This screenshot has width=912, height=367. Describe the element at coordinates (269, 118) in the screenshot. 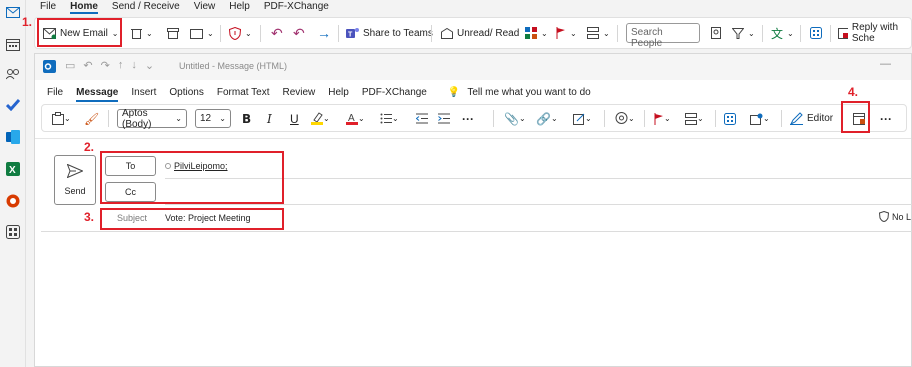

I see `italic-button: I` at that location.